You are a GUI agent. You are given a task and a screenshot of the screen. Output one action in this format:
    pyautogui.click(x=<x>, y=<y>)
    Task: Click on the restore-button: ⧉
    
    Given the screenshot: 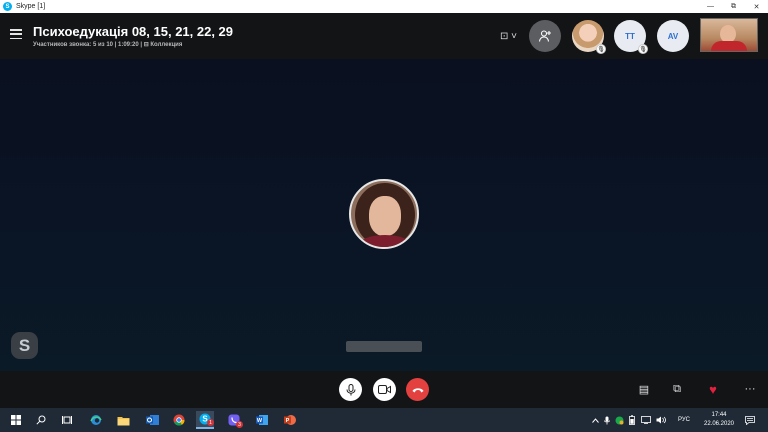 What is the action you would take?
    pyautogui.click(x=733, y=6)
    